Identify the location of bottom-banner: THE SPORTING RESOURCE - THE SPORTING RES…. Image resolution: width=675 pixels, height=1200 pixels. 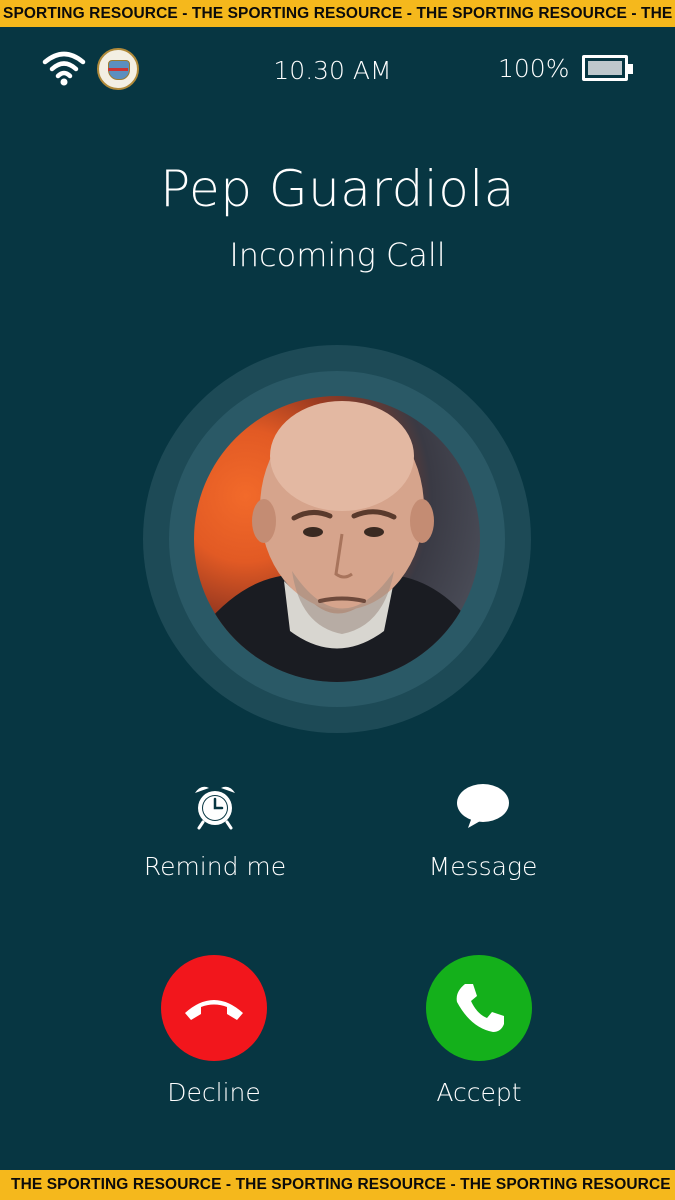
(337, 1185).